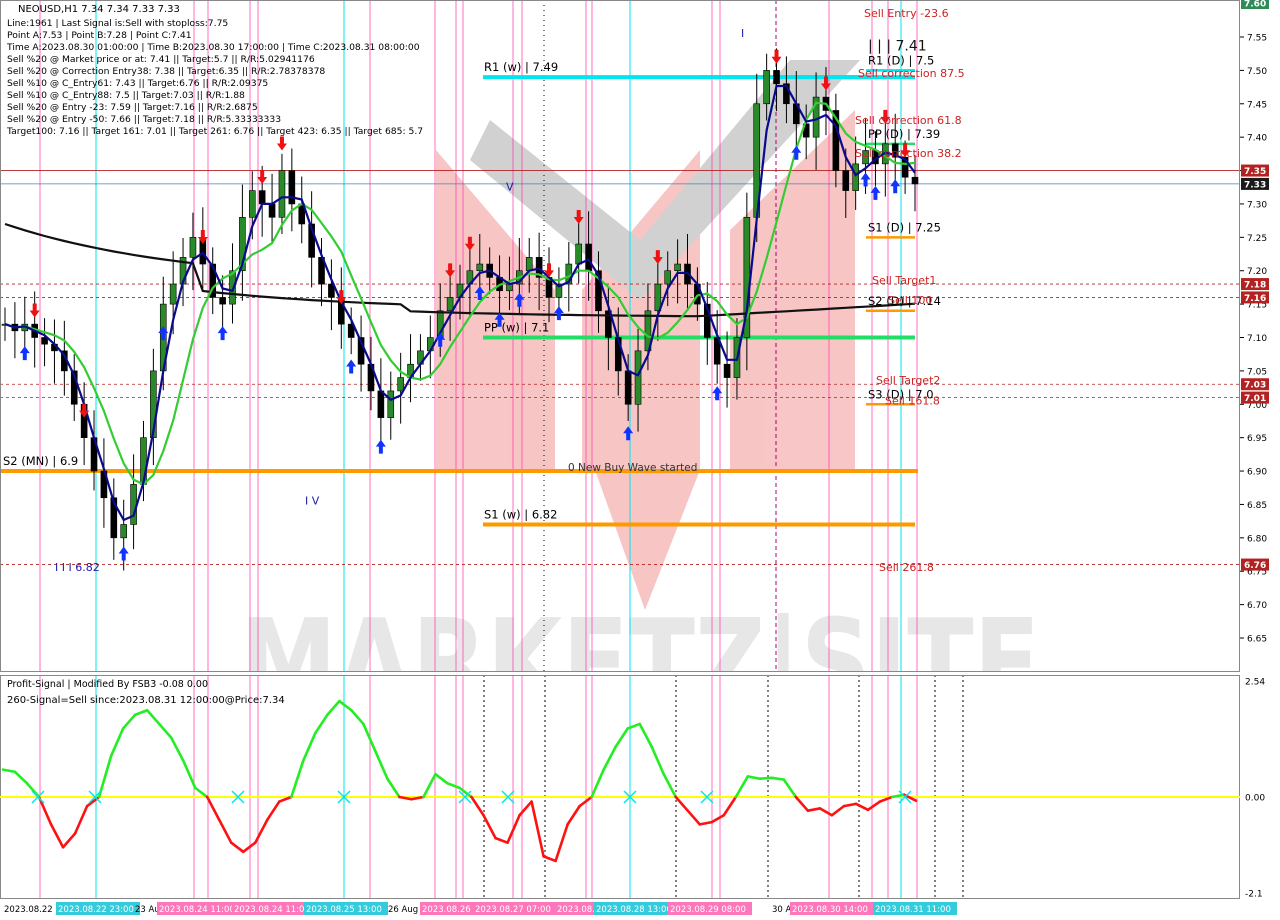  What do you see at coordinates (1255, 5) in the screenshot?
I see `price-tag-label: 7.60` at bounding box center [1255, 5].